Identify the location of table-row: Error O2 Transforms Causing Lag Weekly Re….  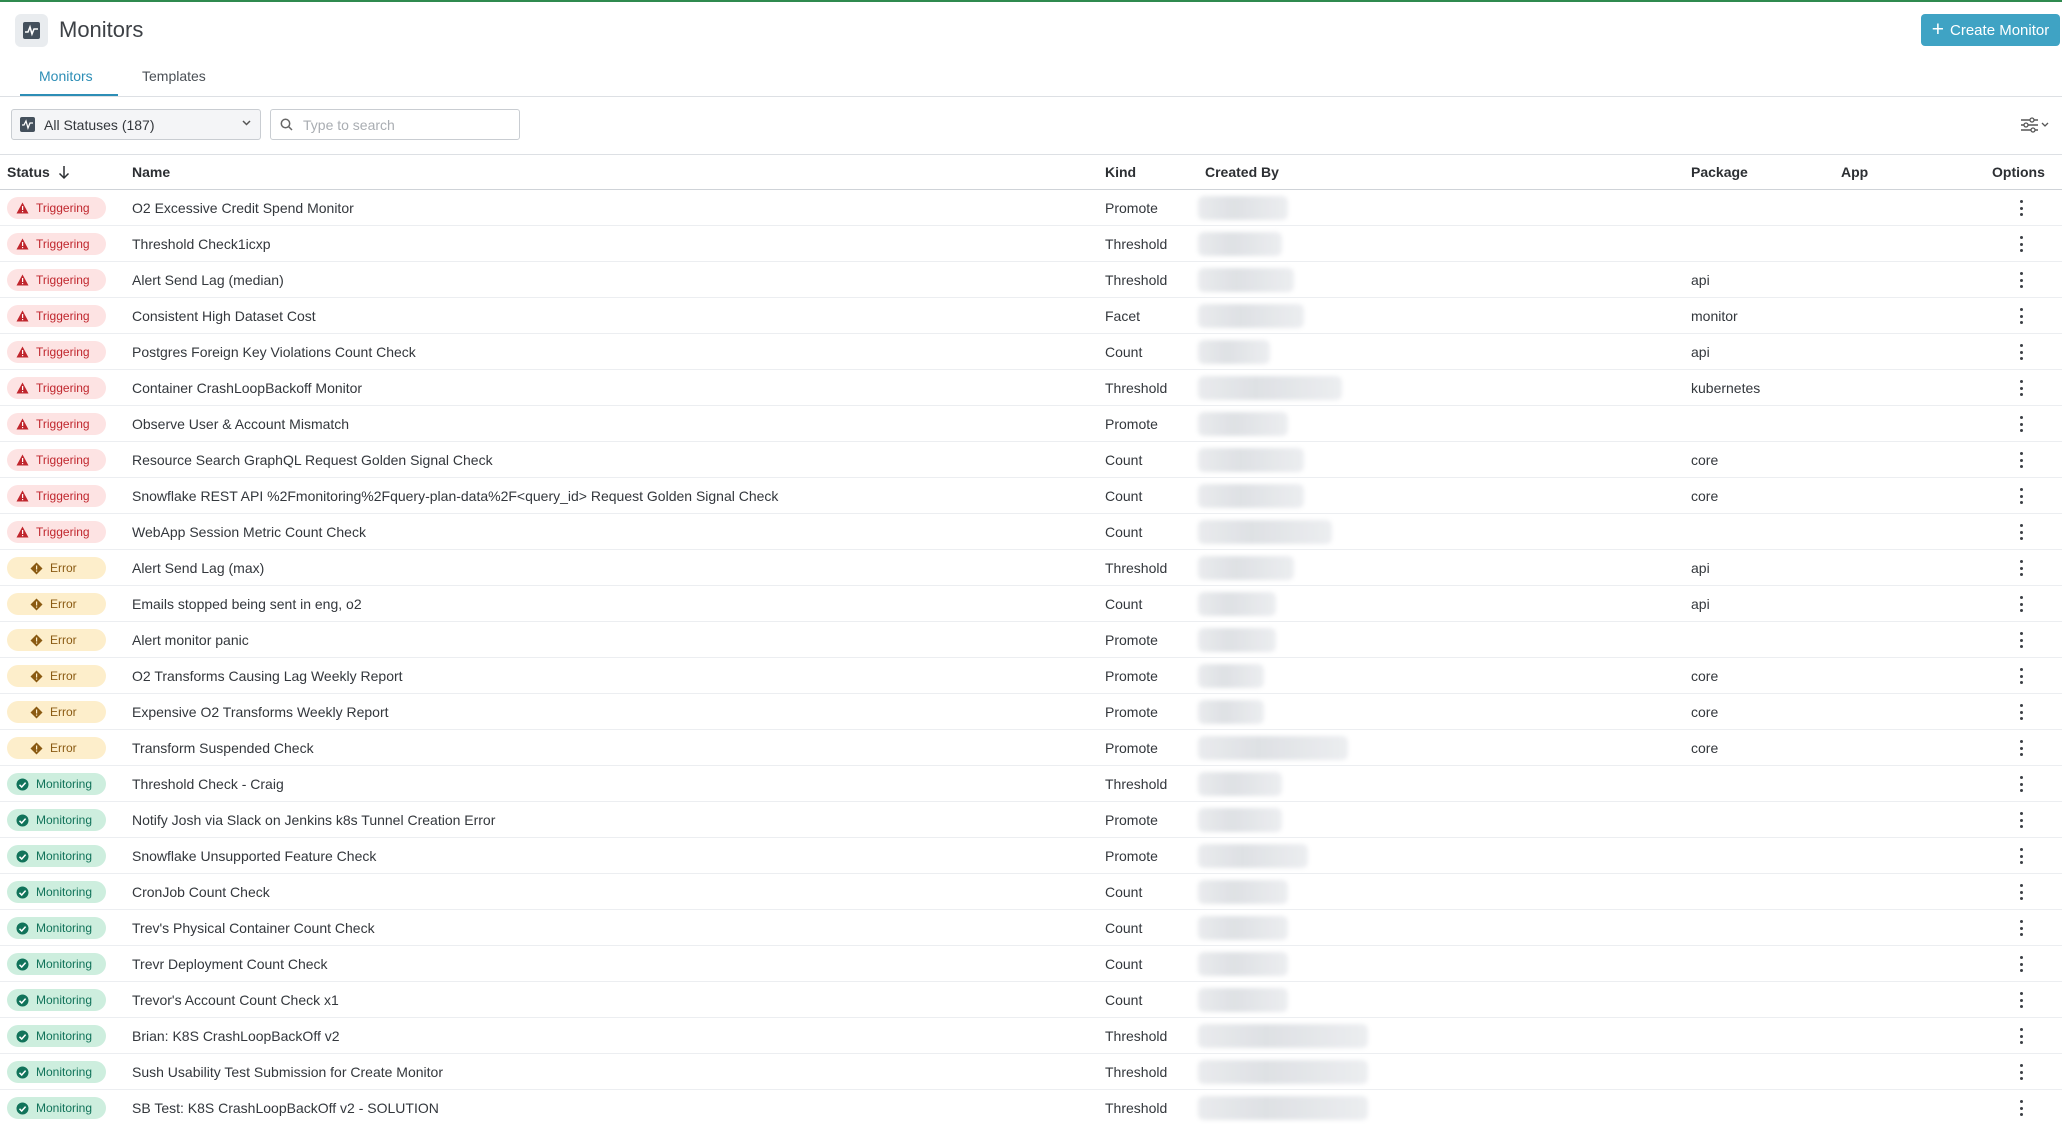
(1031, 676).